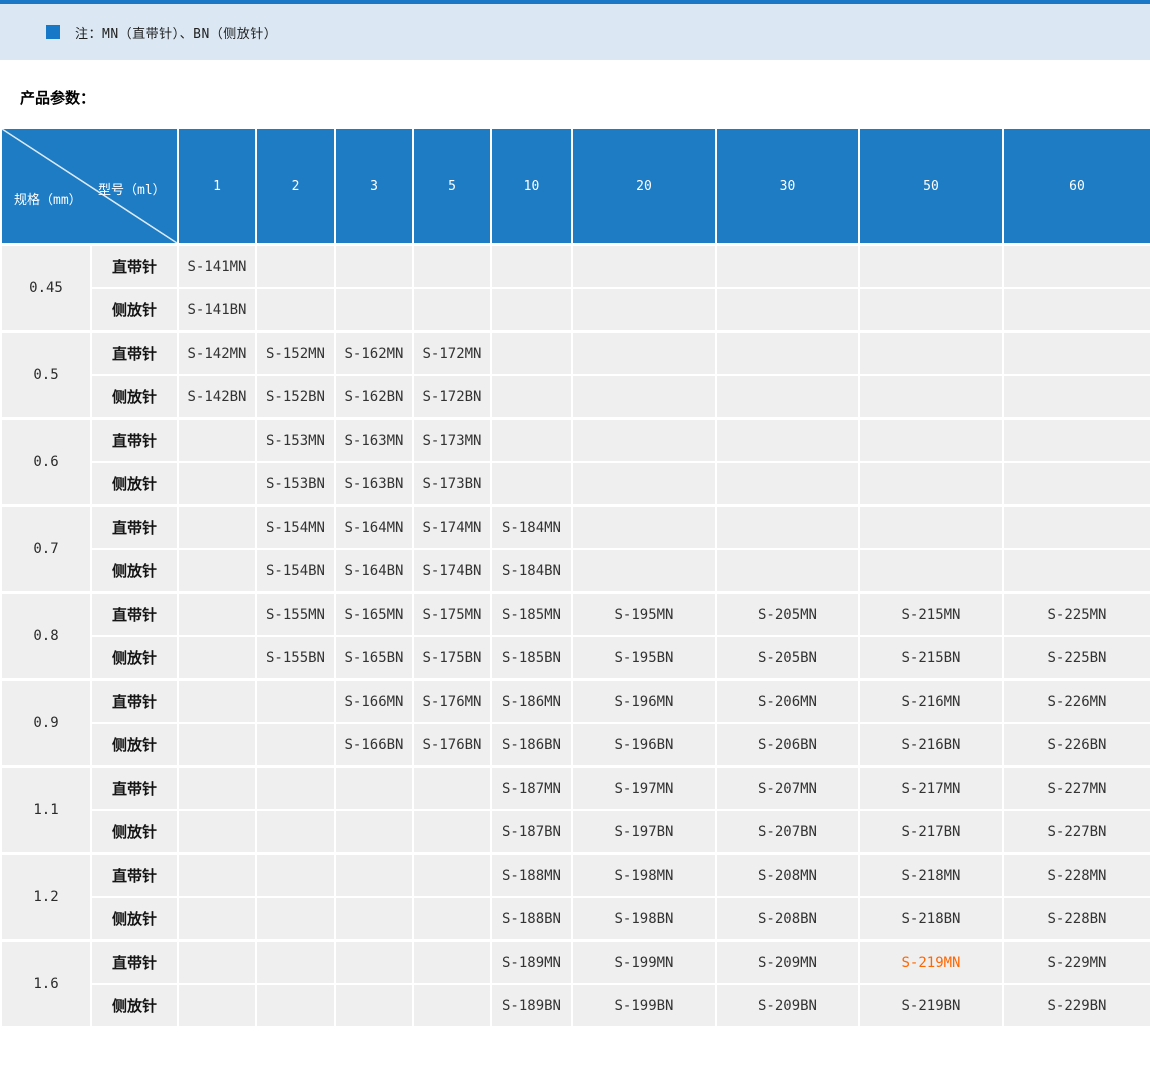 This screenshot has width=1150, height=1090. I want to click on model-cell: S-163BN, so click(374, 484).